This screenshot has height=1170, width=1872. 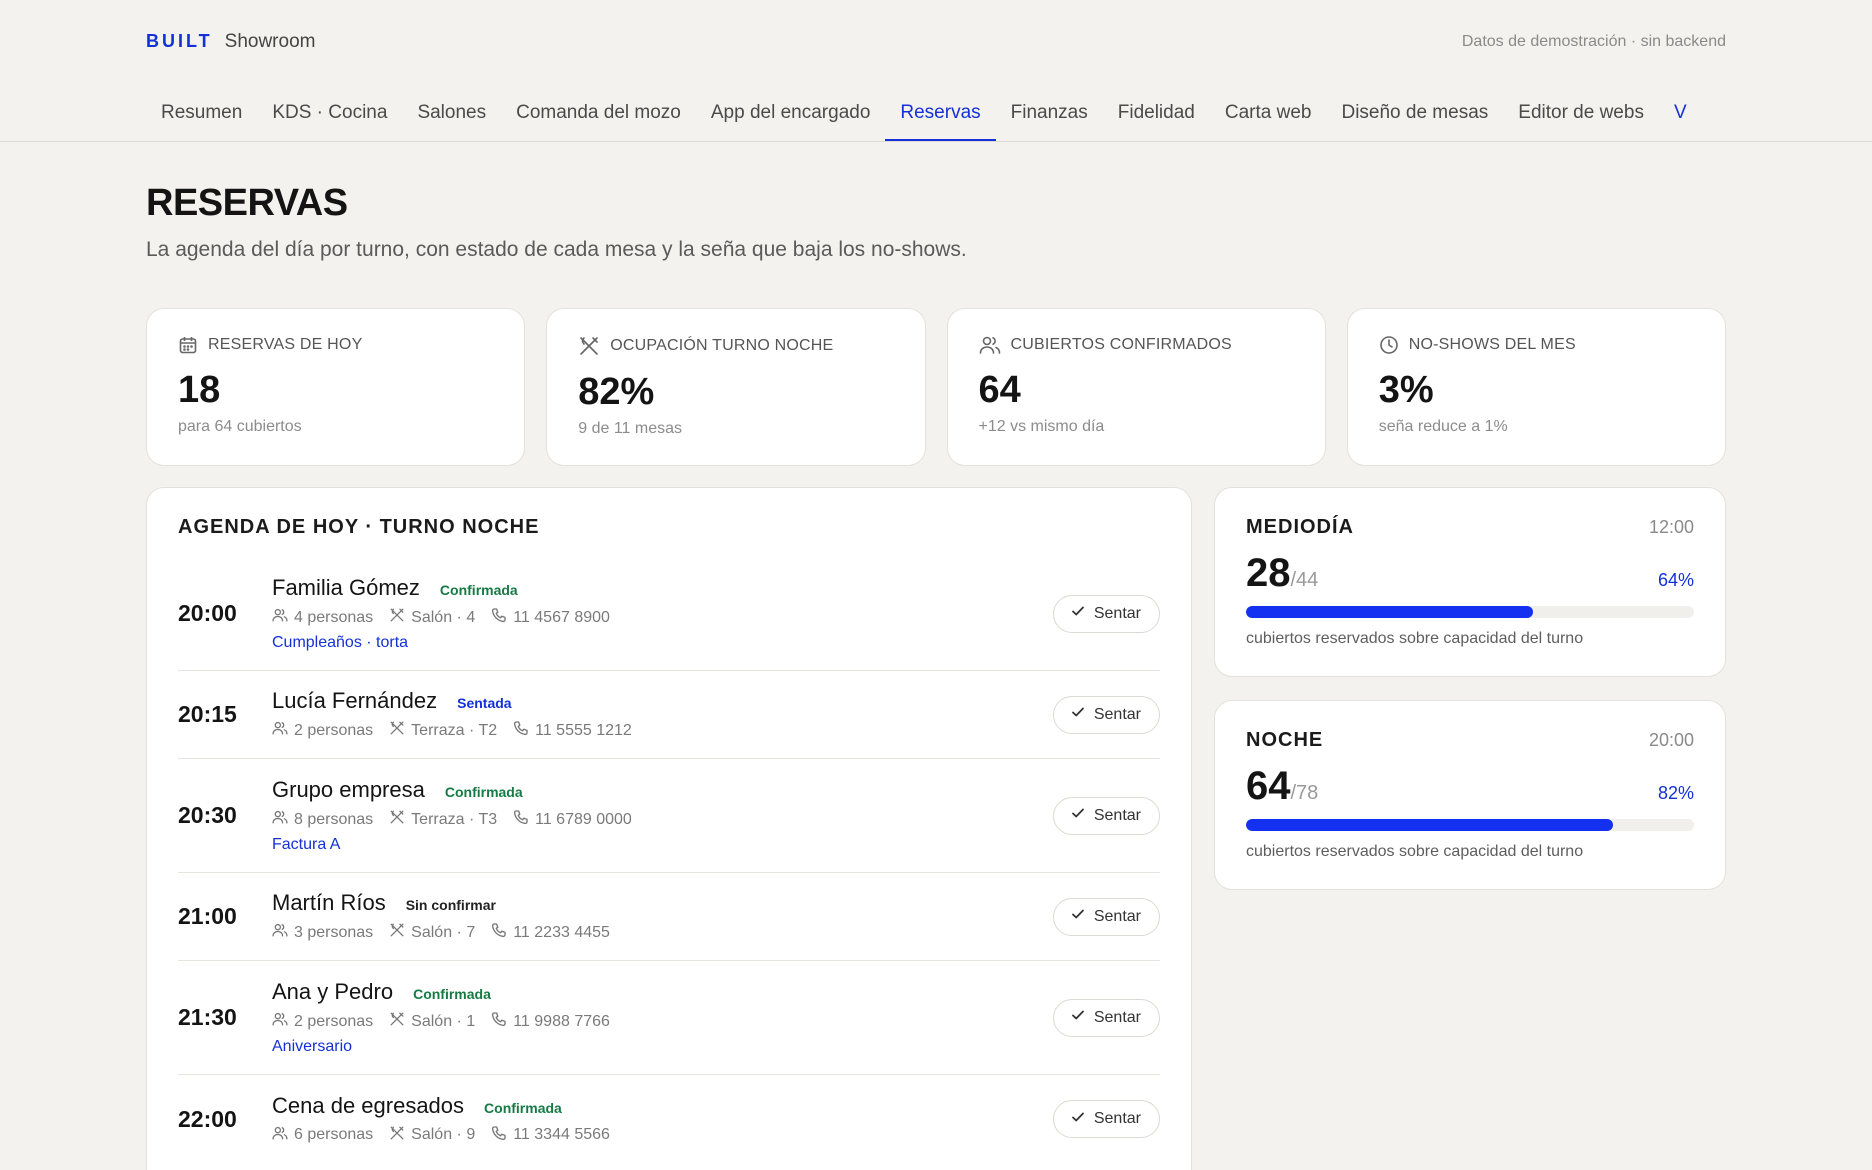 What do you see at coordinates (1121, 344) in the screenshot?
I see `kpi-label: CUBIERTOS CONFIRMADOS` at bounding box center [1121, 344].